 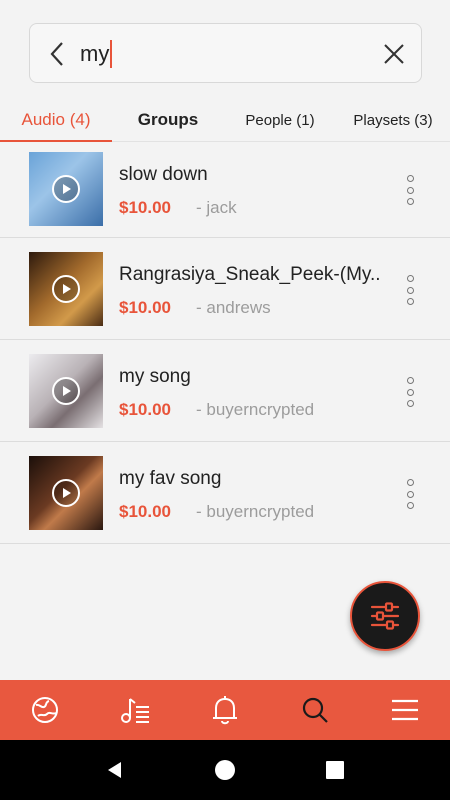 What do you see at coordinates (170, 478) in the screenshot?
I see `track-title: my fav song` at bounding box center [170, 478].